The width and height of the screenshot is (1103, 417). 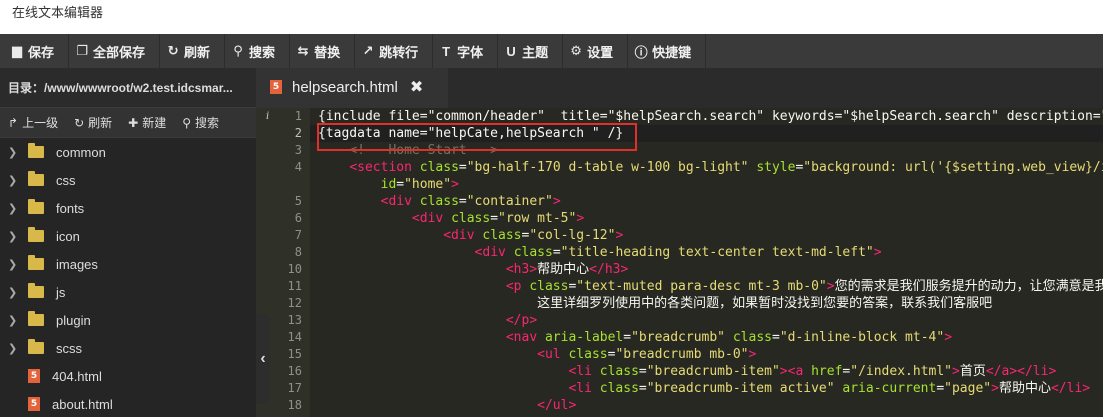 What do you see at coordinates (701, 286) in the screenshot?
I see `code-token: "text-muted para-desc mt-3 mb-0"` at bounding box center [701, 286].